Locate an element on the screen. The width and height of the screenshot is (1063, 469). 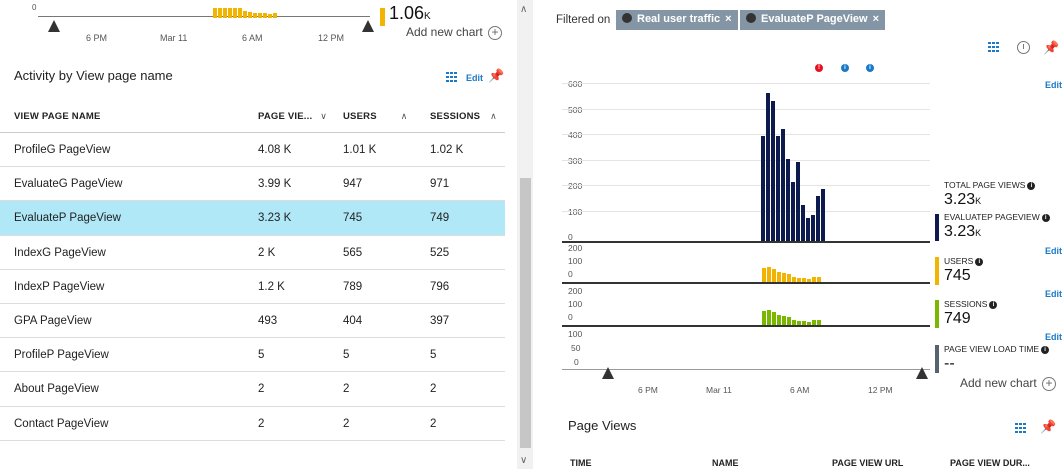
filtered-on-label: Filtered on is located at coordinates (583, 20).